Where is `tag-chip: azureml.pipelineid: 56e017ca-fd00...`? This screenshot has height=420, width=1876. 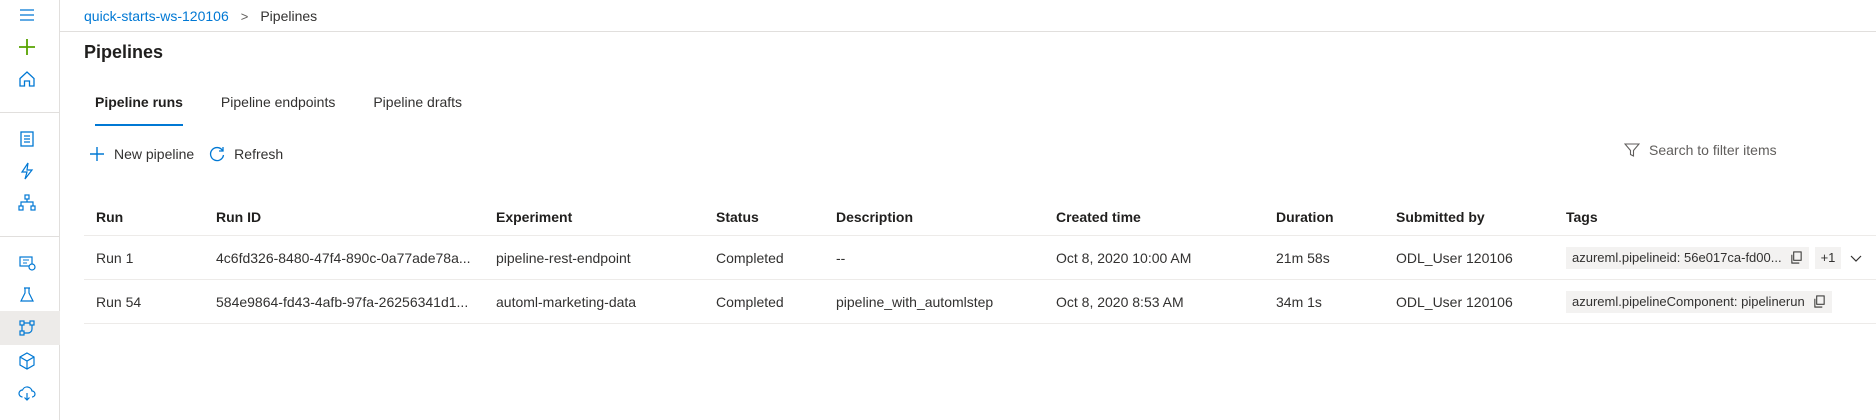
tag-chip: azureml.pipelineid: 56e017ca-fd00... is located at coordinates (1687, 257).